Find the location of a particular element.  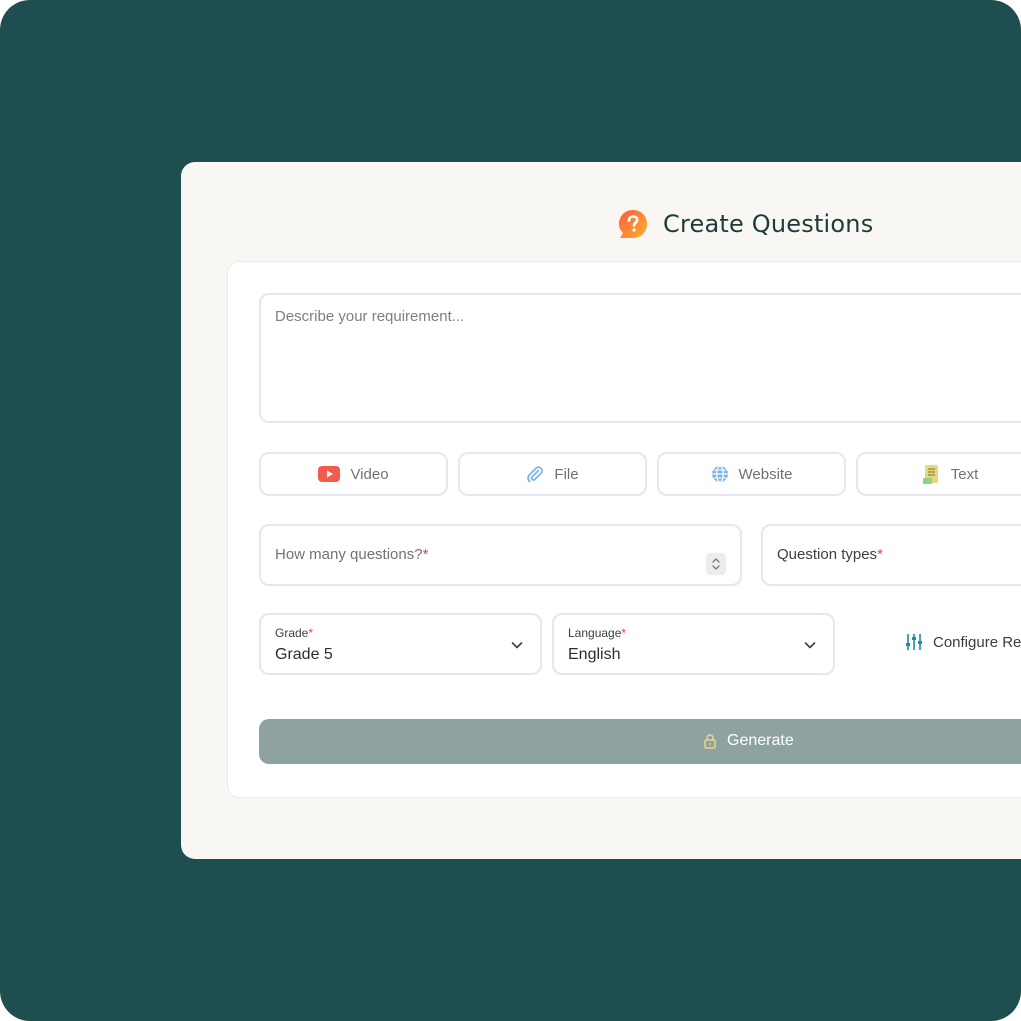

grade-label: Grade* is located at coordinates (294, 633).